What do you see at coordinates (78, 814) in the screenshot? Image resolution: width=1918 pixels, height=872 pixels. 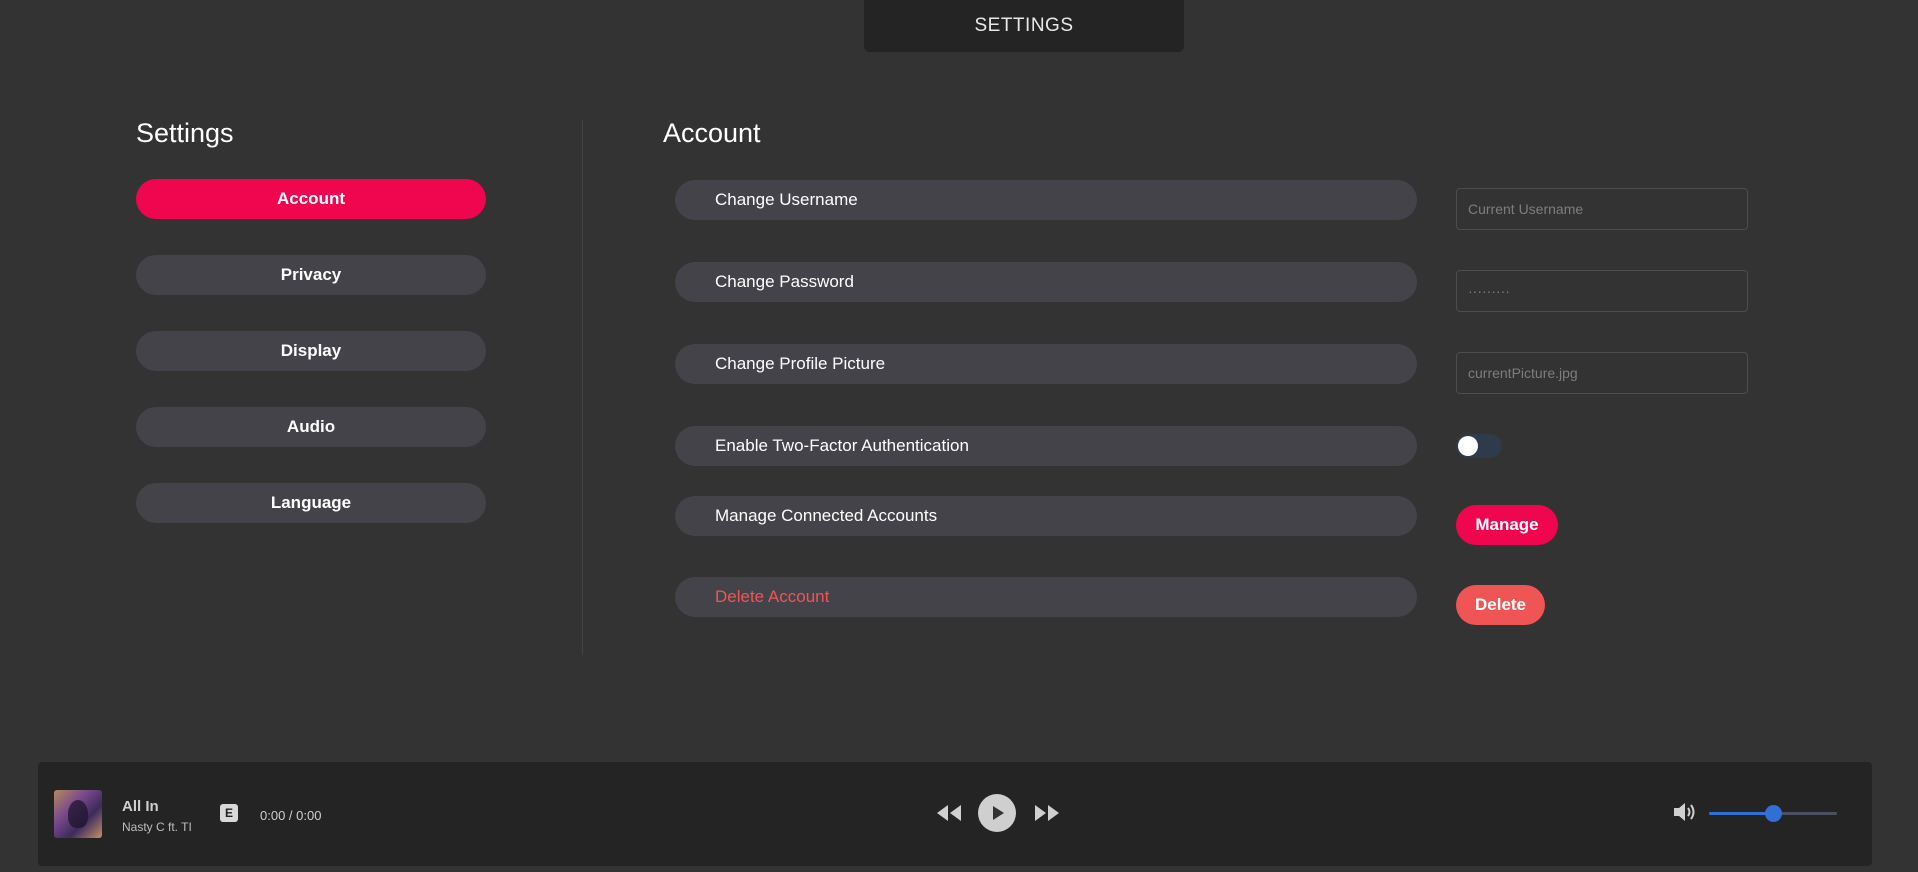 I see `album-cover` at bounding box center [78, 814].